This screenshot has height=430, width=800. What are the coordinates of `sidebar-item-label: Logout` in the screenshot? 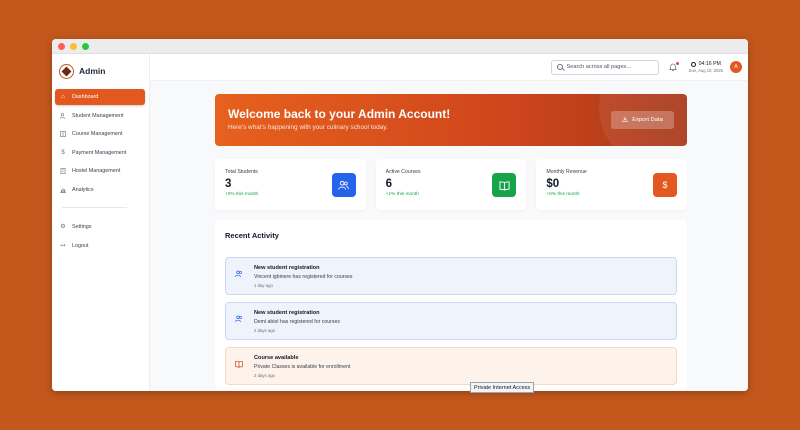 It's located at (80, 245).